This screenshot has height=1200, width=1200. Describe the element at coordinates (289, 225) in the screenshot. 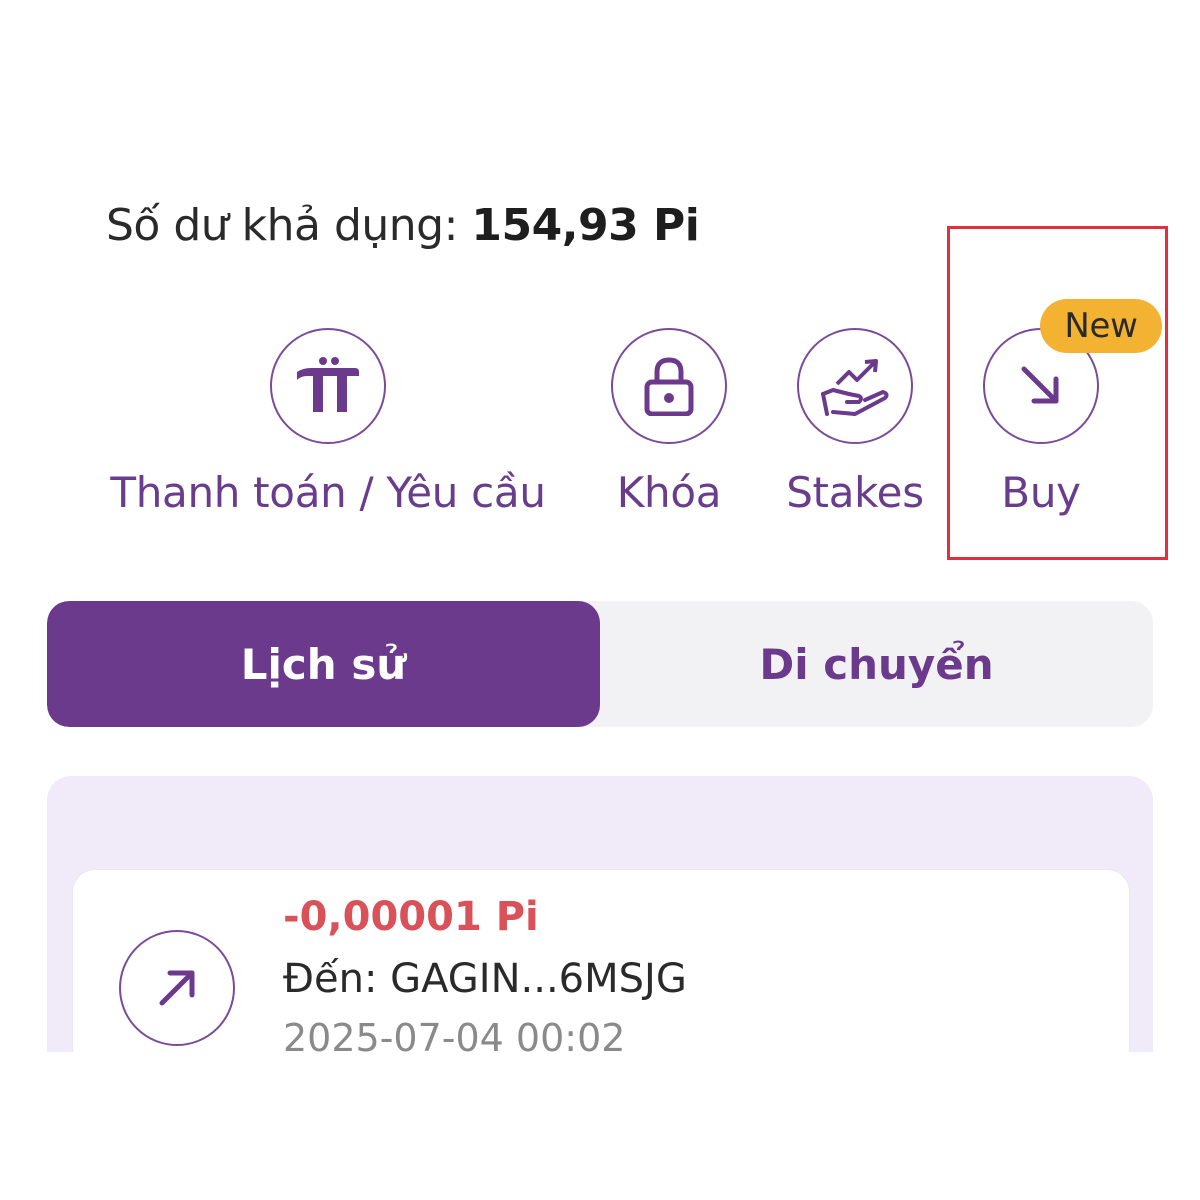

I see `balance-label: Số dư khả dụng:` at that location.